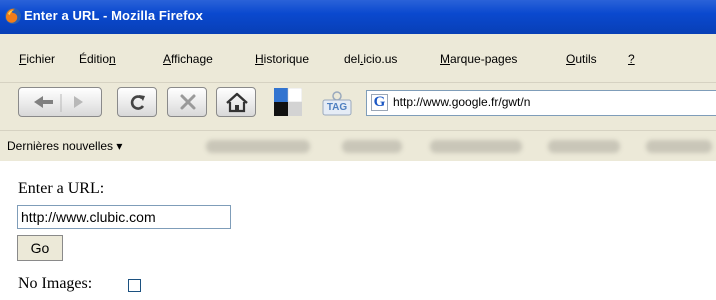 The height and width of the screenshot is (300, 716). I want to click on reload-button, so click(137, 102).